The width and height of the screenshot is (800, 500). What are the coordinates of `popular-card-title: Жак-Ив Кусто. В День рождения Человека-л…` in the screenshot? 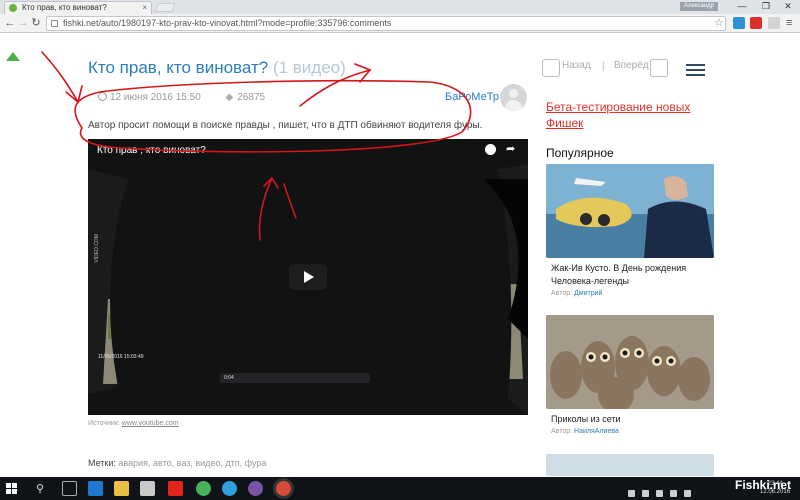 It's located at (631, 275).